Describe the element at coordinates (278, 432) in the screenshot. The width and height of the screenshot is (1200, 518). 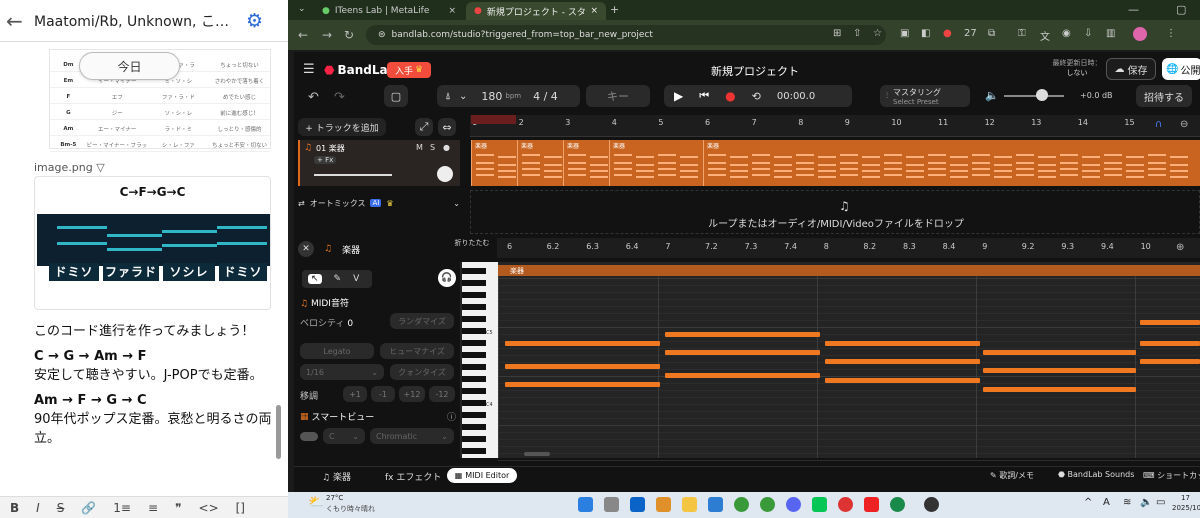
I see `chat-scrollbar` at that location.